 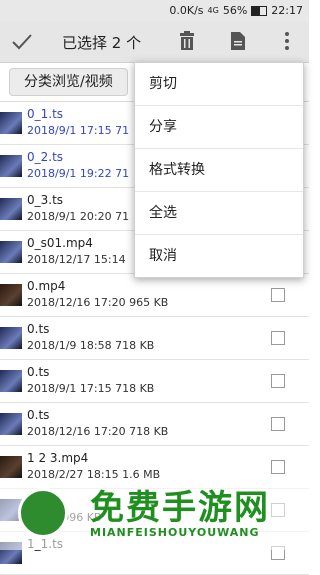 I want to click on selection-title: 已选择 2 个, so click(x=102, y=43).